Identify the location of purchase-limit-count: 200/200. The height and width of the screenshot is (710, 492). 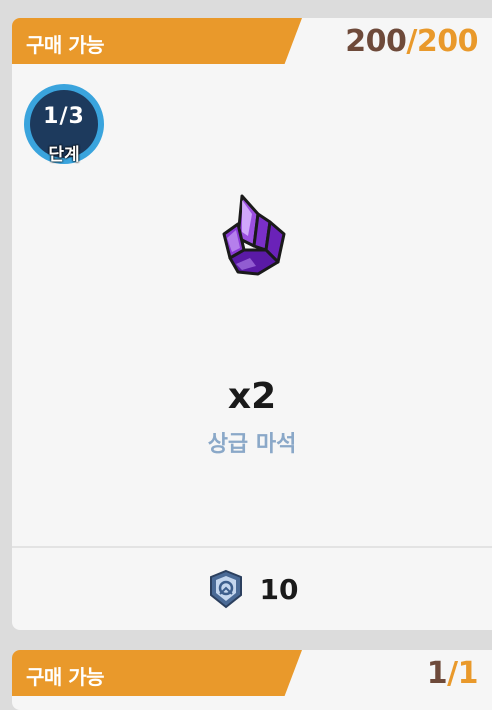
(411, 41).